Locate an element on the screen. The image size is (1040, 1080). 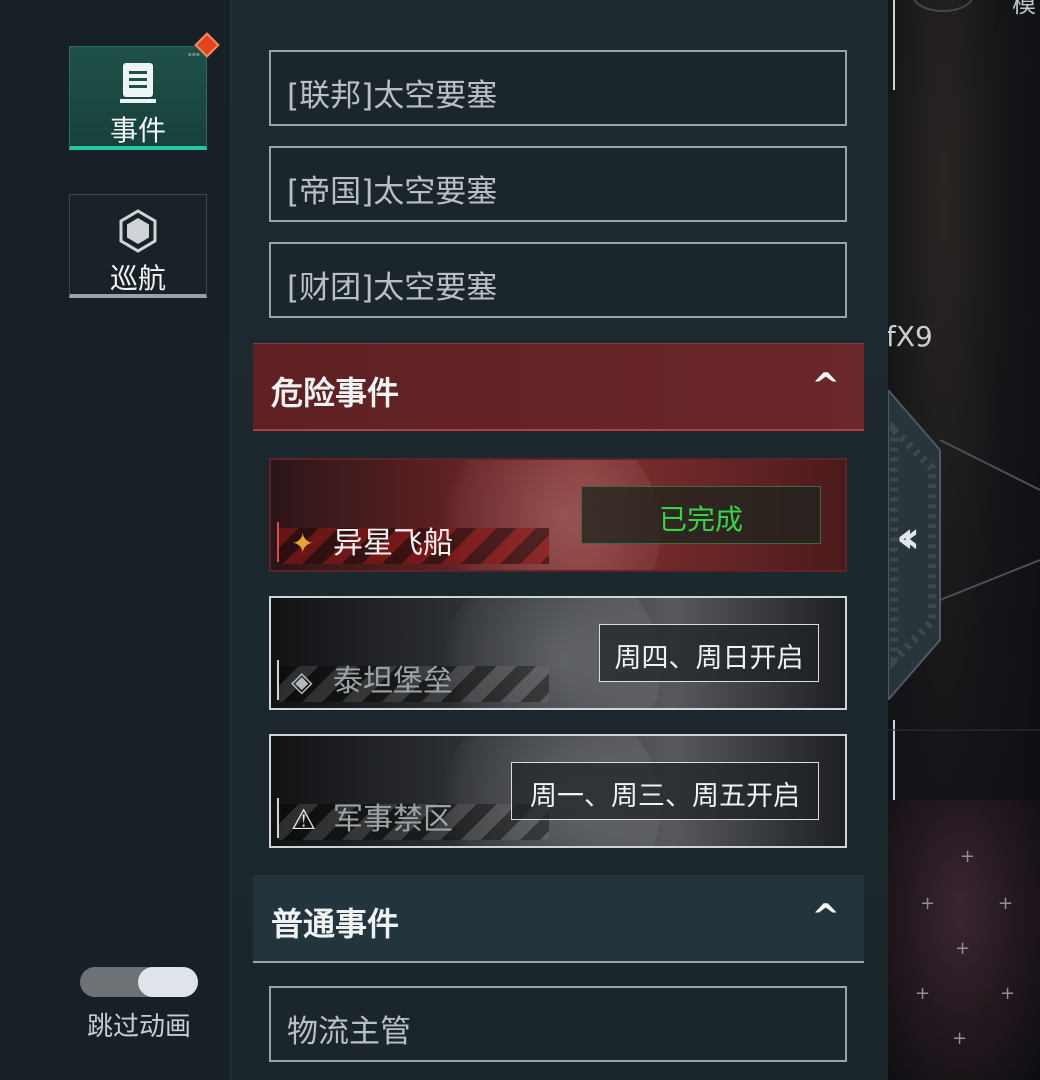
event-card-name: 异星飞船 is located at coordinates (393, 543).